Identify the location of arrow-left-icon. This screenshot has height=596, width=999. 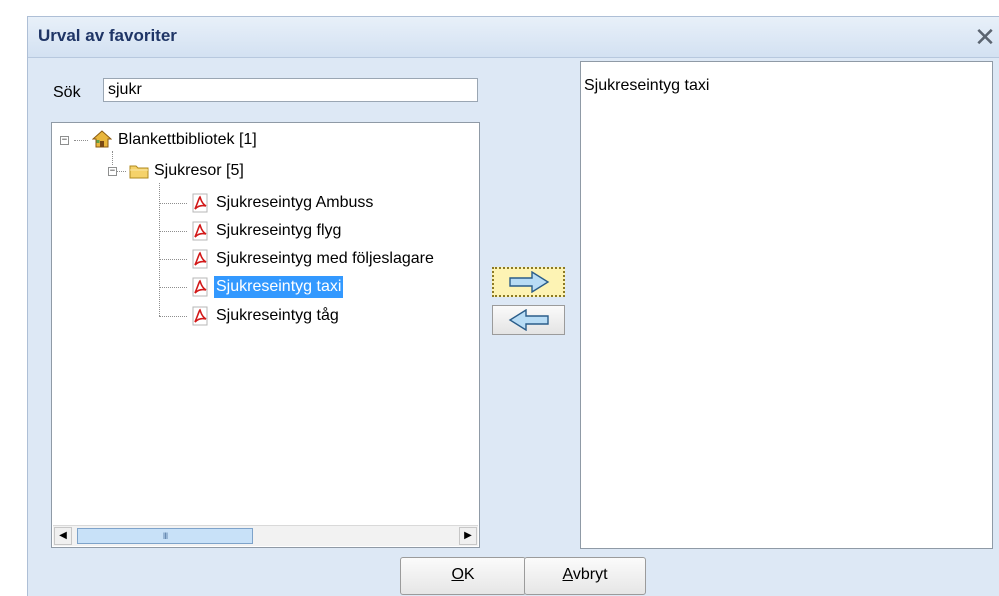
(528, 320).